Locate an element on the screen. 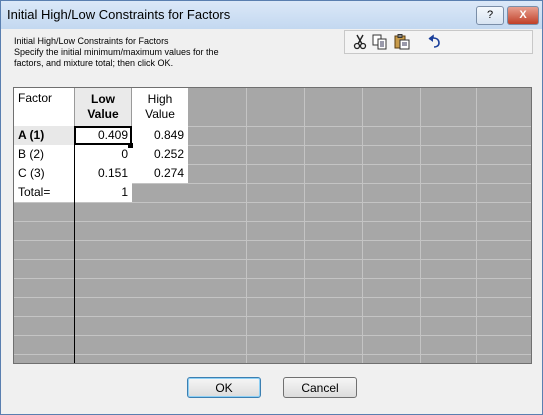 This screenshot has height=415, width=543. close-button: X is located at coordinates (523, 15).